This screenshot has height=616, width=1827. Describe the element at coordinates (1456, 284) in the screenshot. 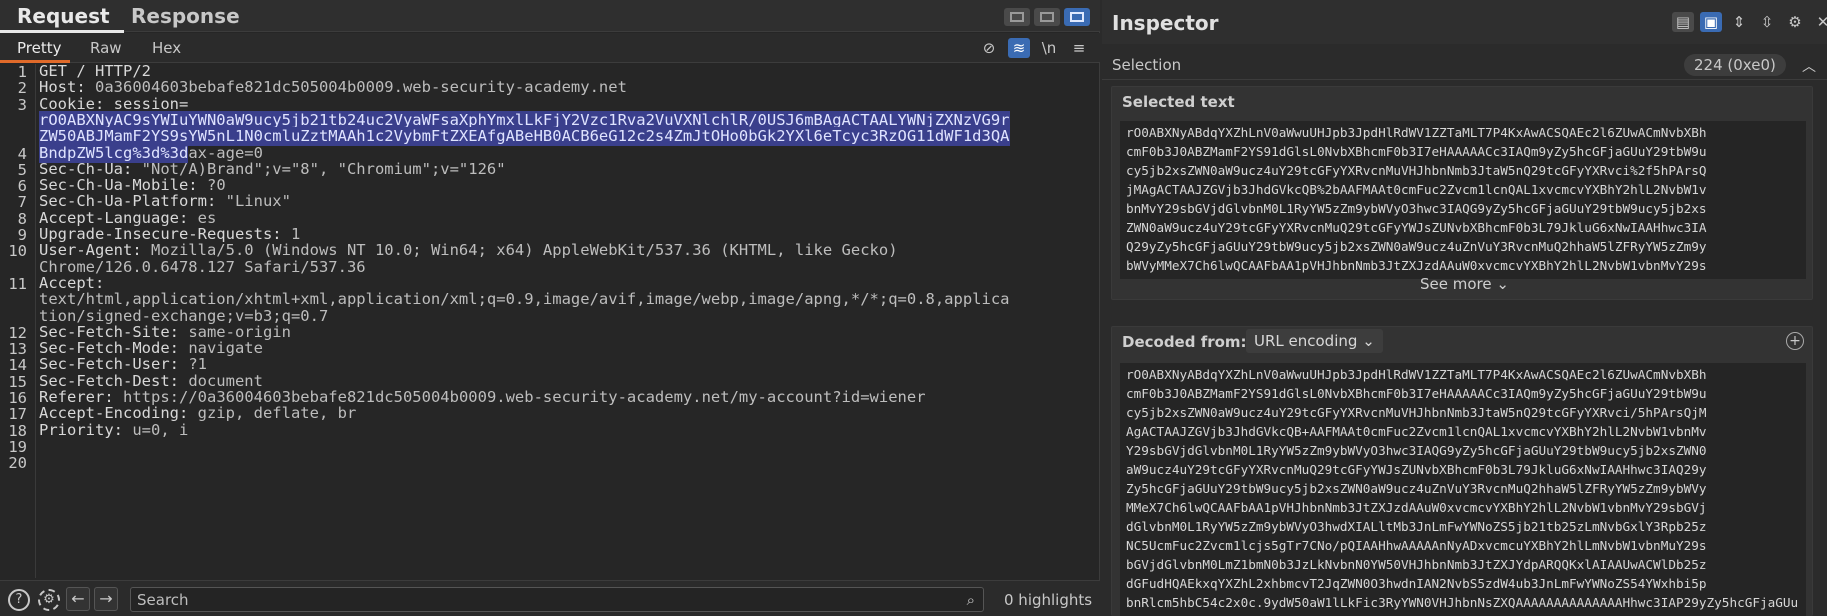

I see `see-more-label: See more` at that location.